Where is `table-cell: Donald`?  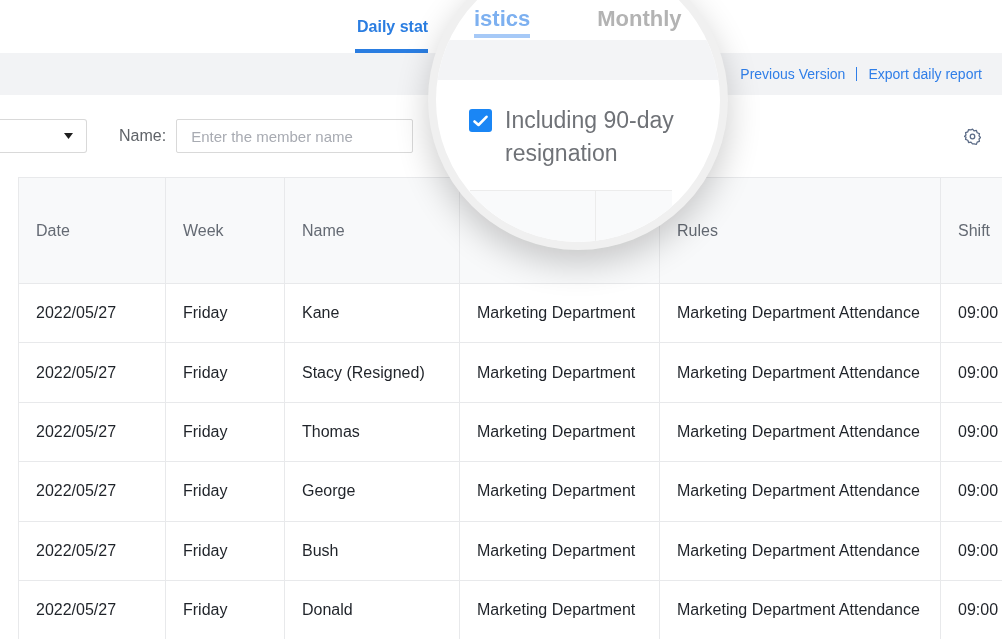
table-cell: Donald is located at coordinates (372, 609).